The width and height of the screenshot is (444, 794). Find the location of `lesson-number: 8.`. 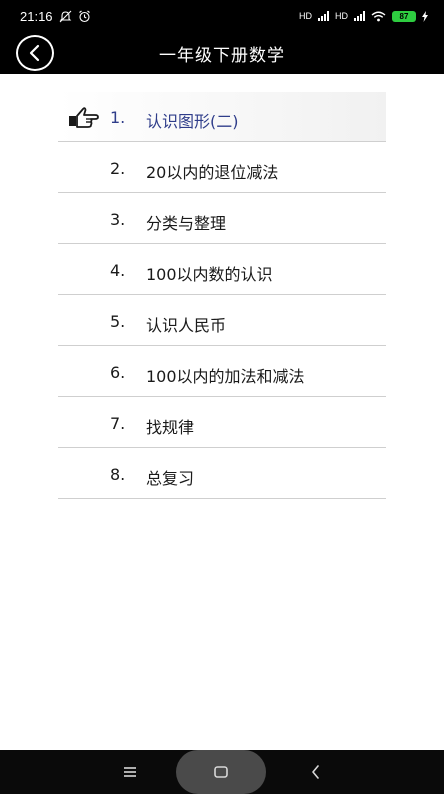

lesson-number: 8. is located at coordinates (118, 474).